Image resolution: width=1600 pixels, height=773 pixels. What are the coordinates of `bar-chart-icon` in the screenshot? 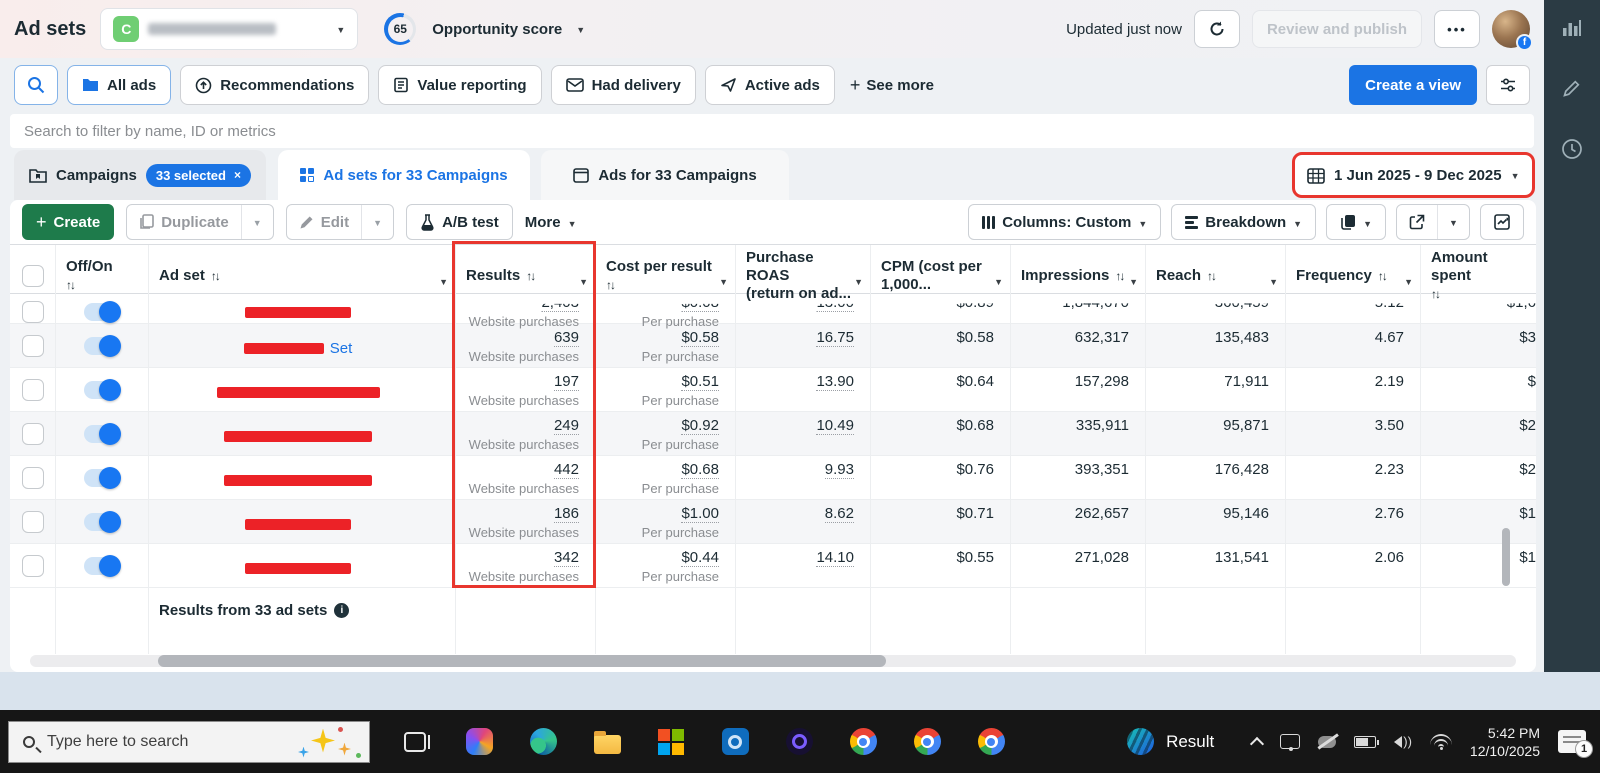 It's located at (1572, 27).